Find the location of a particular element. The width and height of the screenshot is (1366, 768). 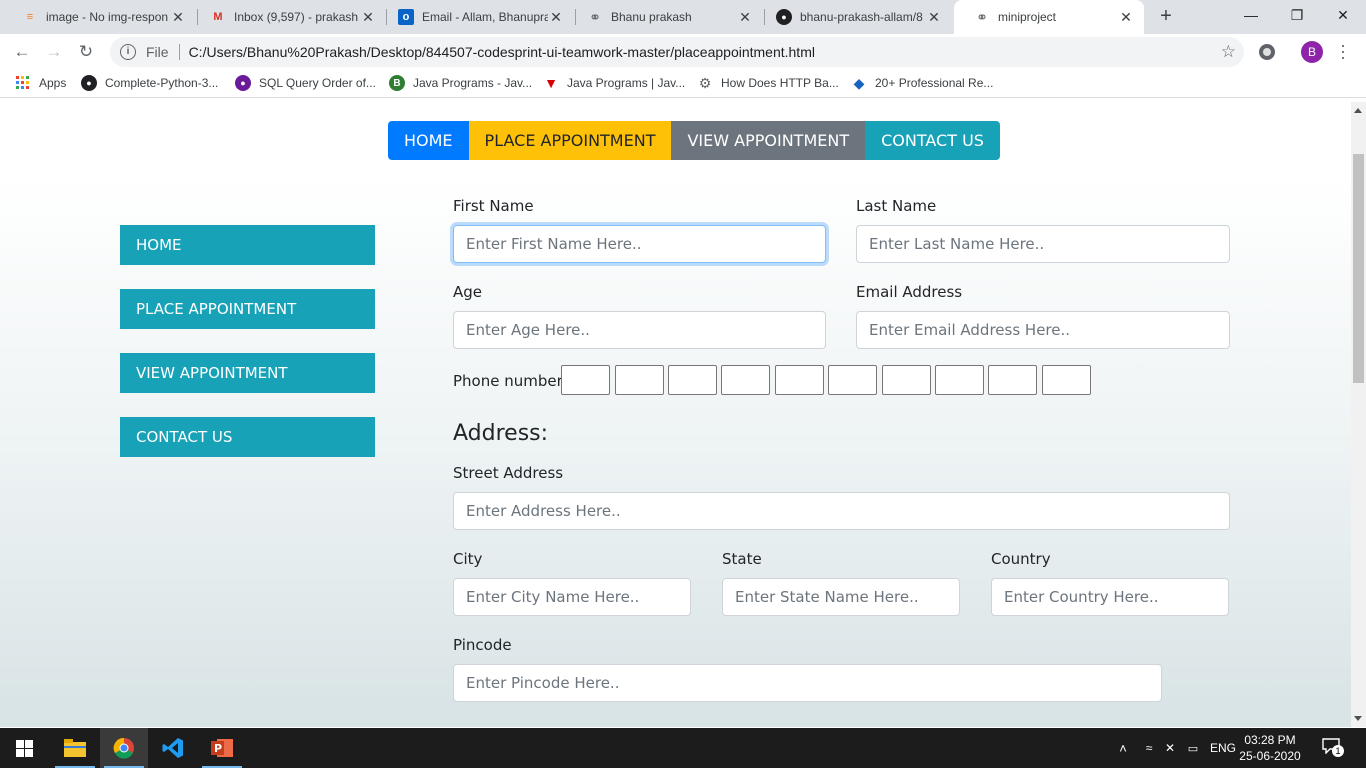

state-label: State is located at coordinates (742, 559).